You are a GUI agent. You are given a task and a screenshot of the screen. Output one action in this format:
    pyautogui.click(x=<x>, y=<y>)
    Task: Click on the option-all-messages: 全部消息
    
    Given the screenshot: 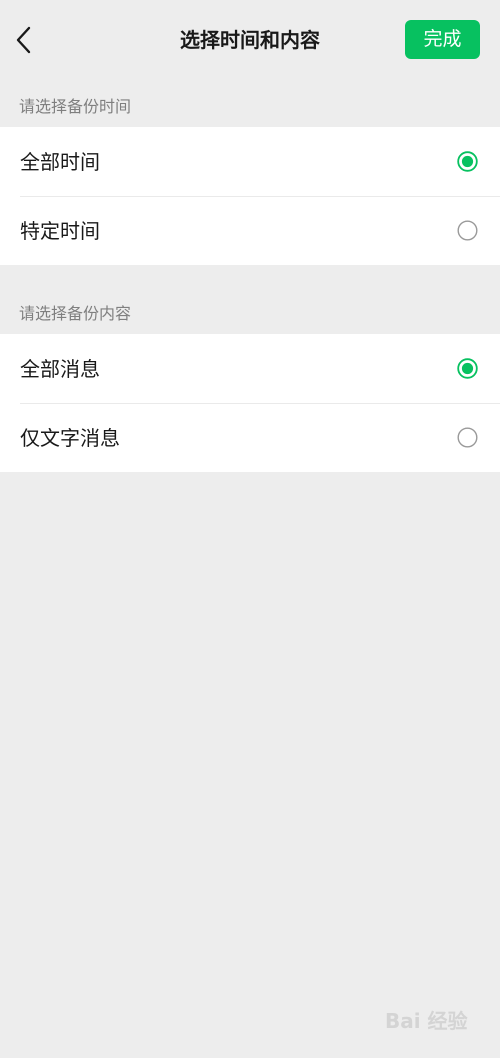 What is the action you would take?
    pyautogui.click(x=250, y=368)
    